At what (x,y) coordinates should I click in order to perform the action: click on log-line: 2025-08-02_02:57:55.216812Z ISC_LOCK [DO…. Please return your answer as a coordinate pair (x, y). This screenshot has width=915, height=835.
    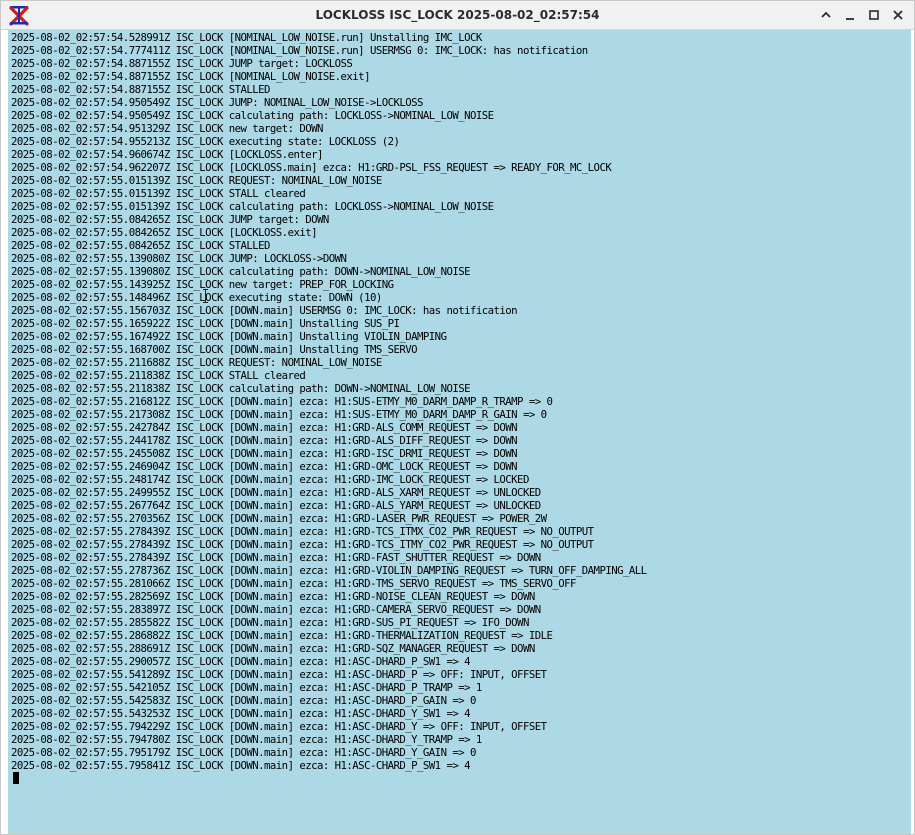
    Looking at the image, I should click on (282, 401).